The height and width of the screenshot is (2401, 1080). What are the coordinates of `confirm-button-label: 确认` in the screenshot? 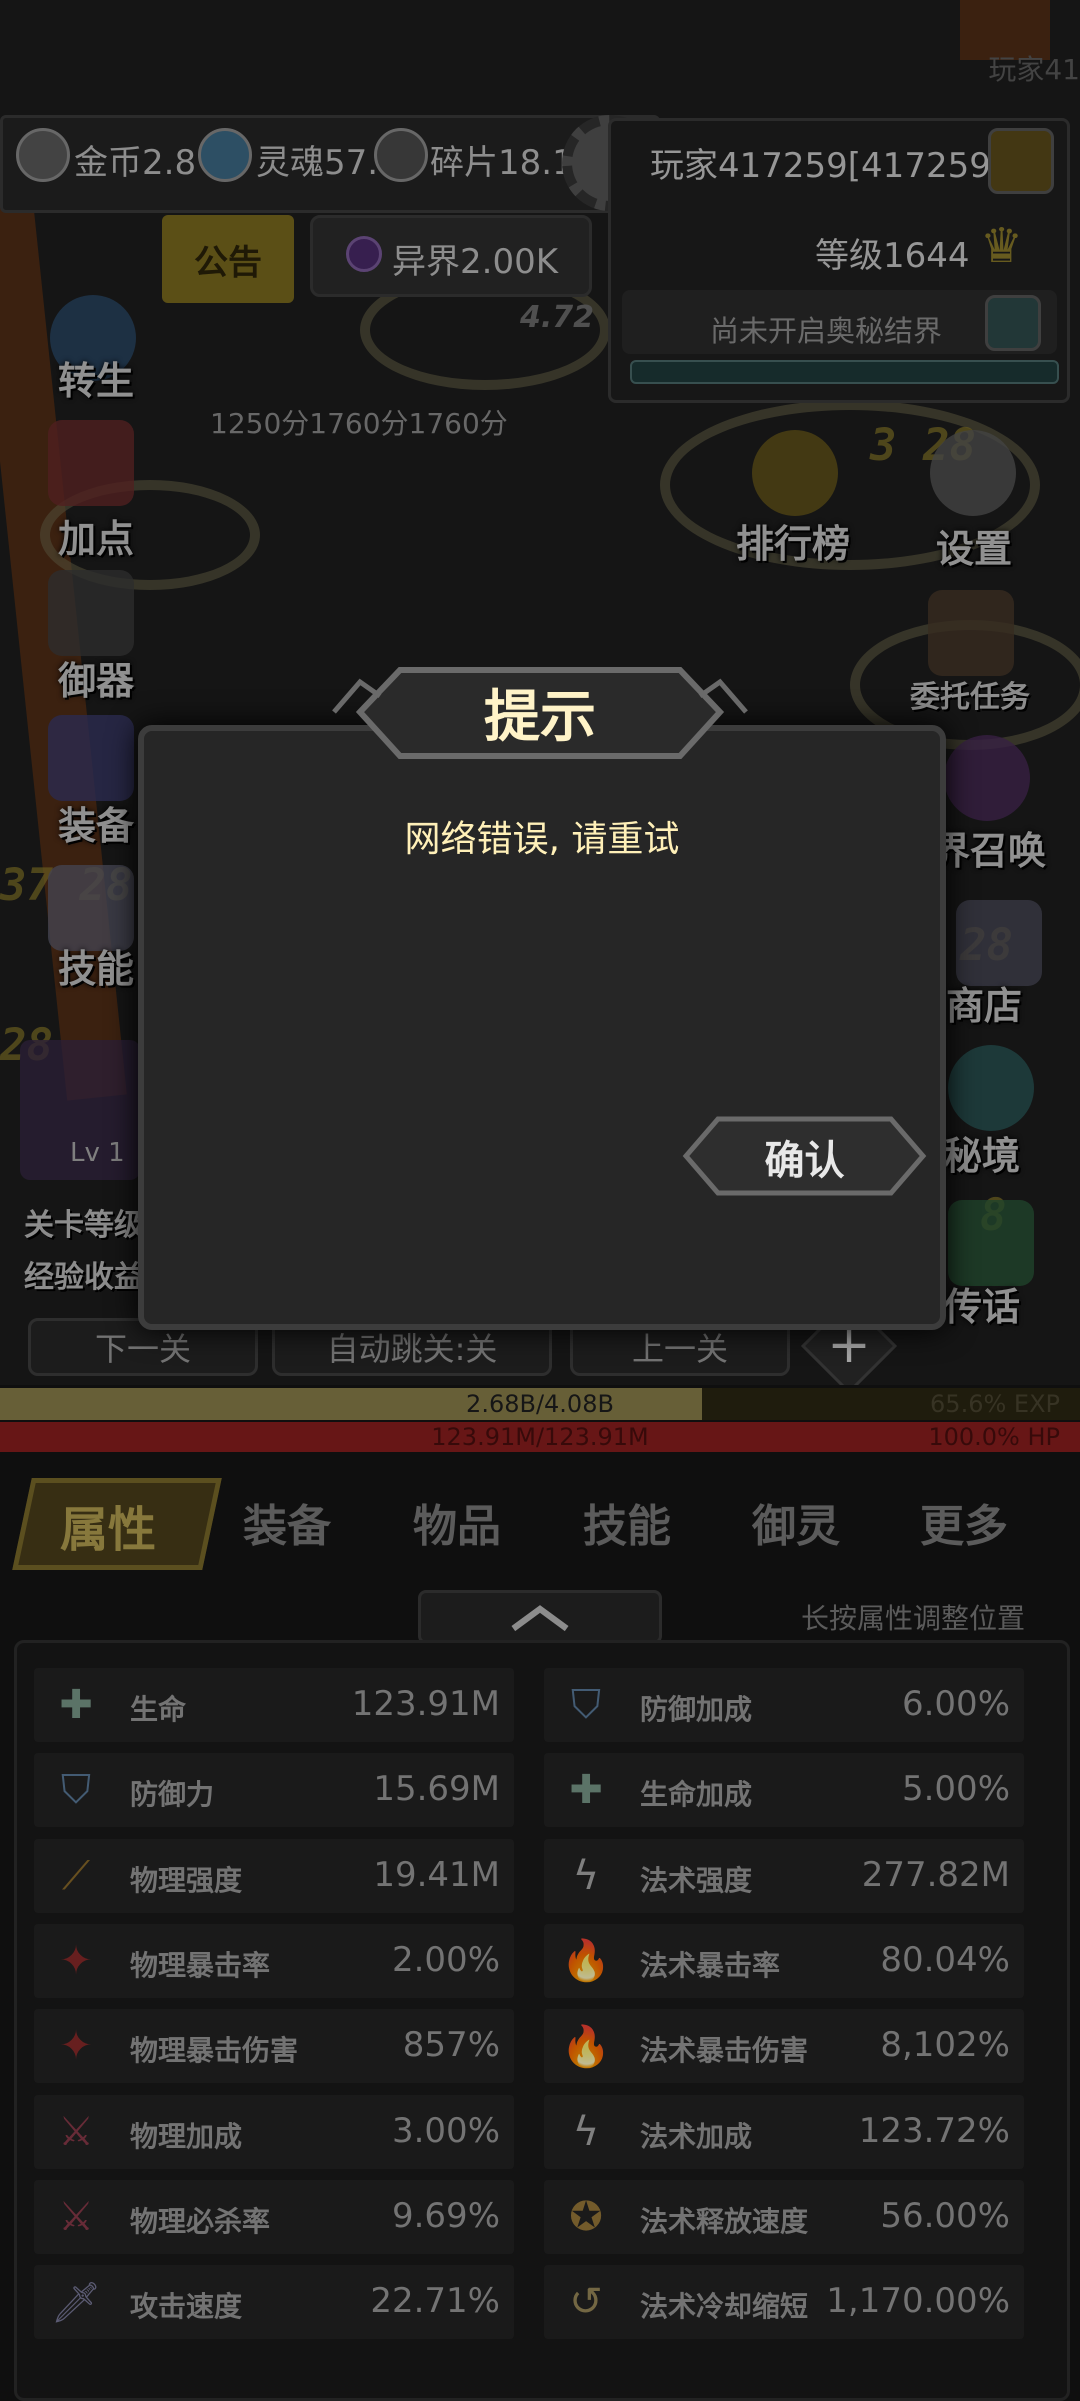 It's located at (804, 1157).